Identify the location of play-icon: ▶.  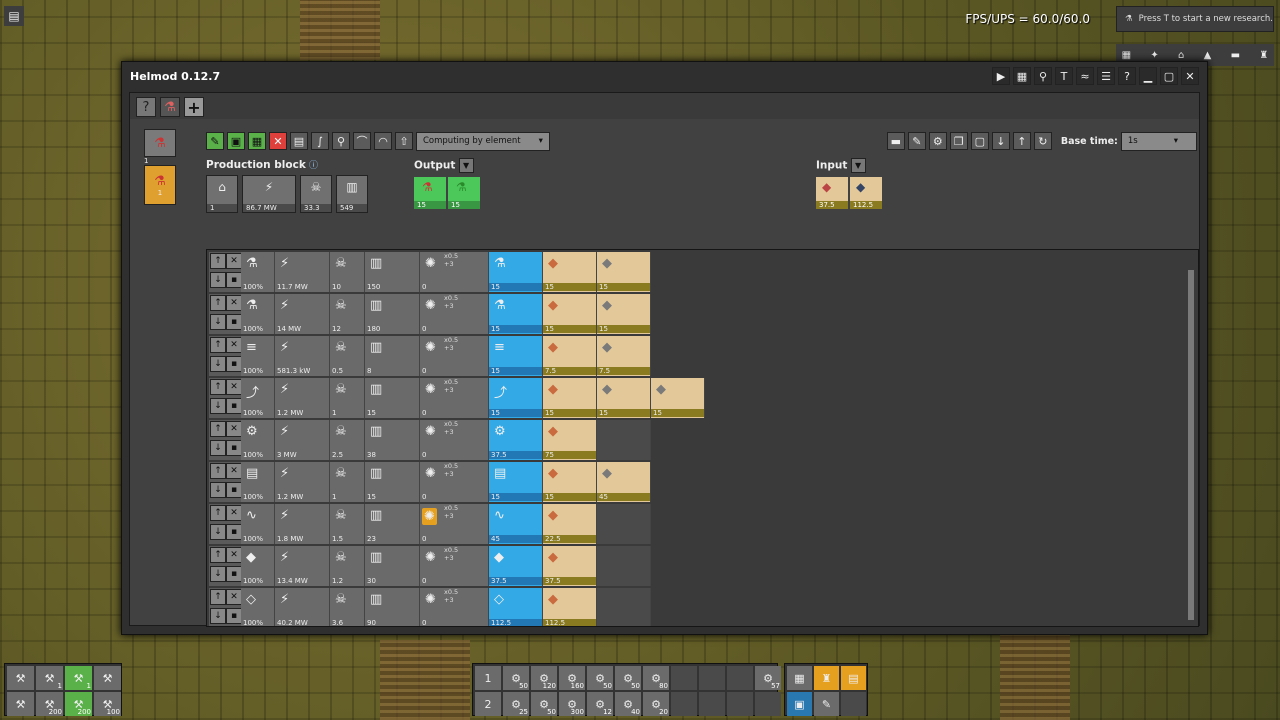
(1001, 76).